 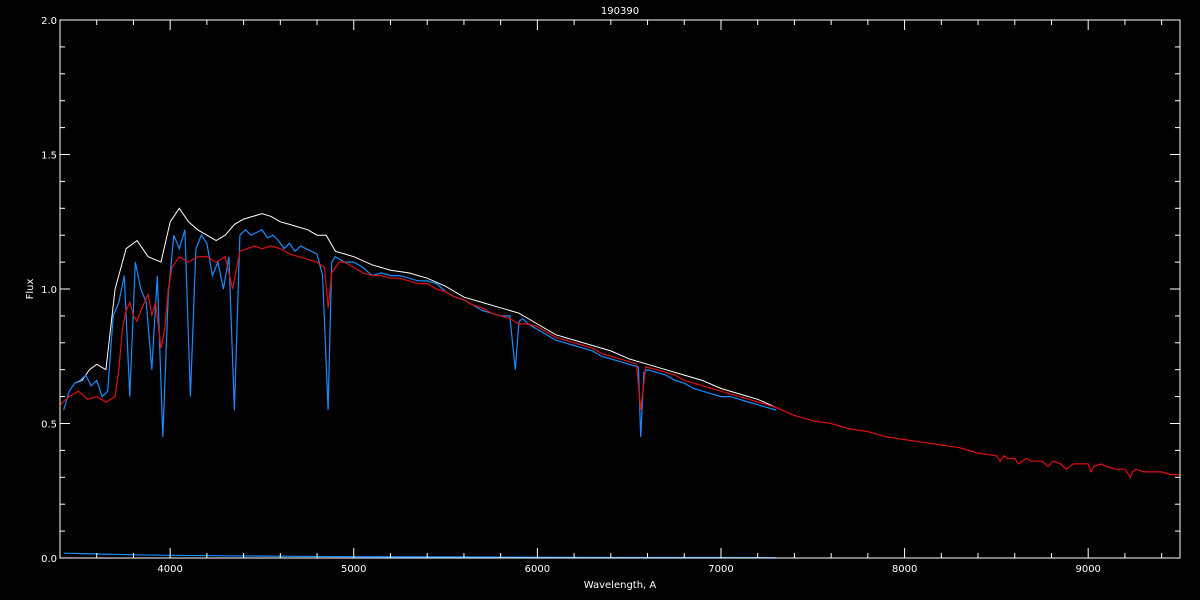 What do you see at coordinates (49, 21) in the screenshot?
I see `y-tick-label: 2.0` at bounding box center [49, 21].